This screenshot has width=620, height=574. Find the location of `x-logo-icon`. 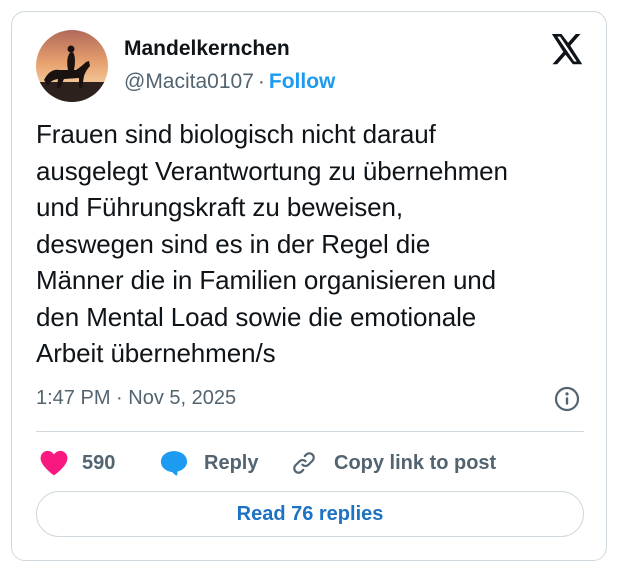

x-logo-icon is located at coordinates (567, 49).